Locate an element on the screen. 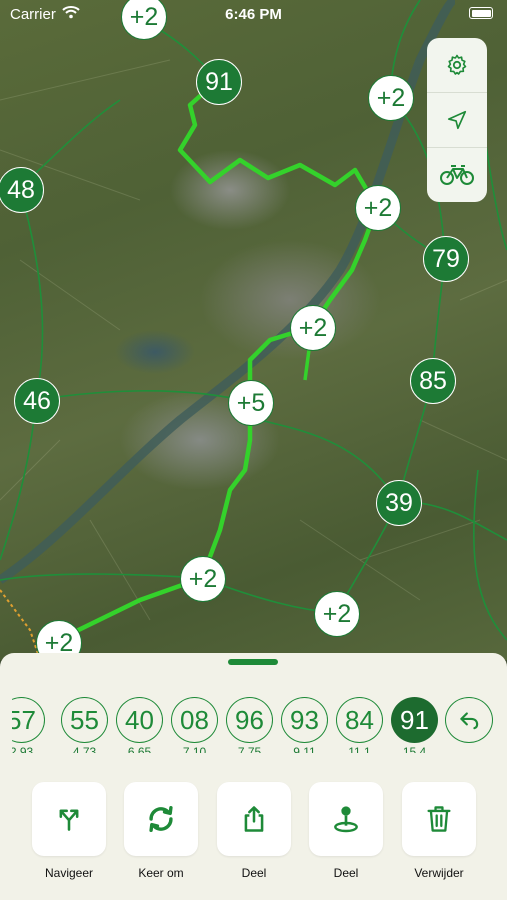 This screenshot has width=507, height=900. reverse-icon is located at coordinates (161, 819).